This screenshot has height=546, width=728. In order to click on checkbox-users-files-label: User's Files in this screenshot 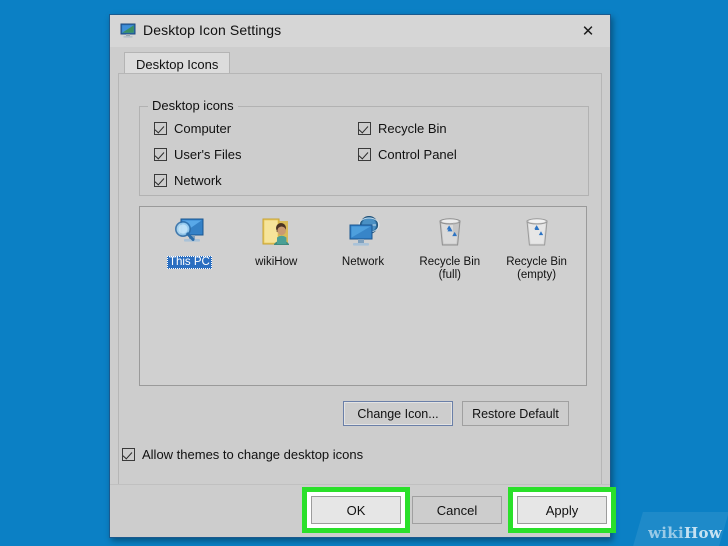, I will do `click(208, 154)`.